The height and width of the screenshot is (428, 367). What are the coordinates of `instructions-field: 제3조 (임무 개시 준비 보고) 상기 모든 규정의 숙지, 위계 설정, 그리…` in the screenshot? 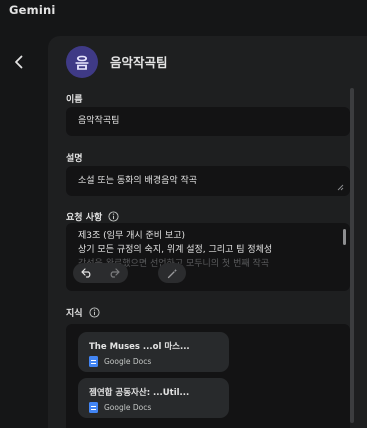 It's located at (208, 257).